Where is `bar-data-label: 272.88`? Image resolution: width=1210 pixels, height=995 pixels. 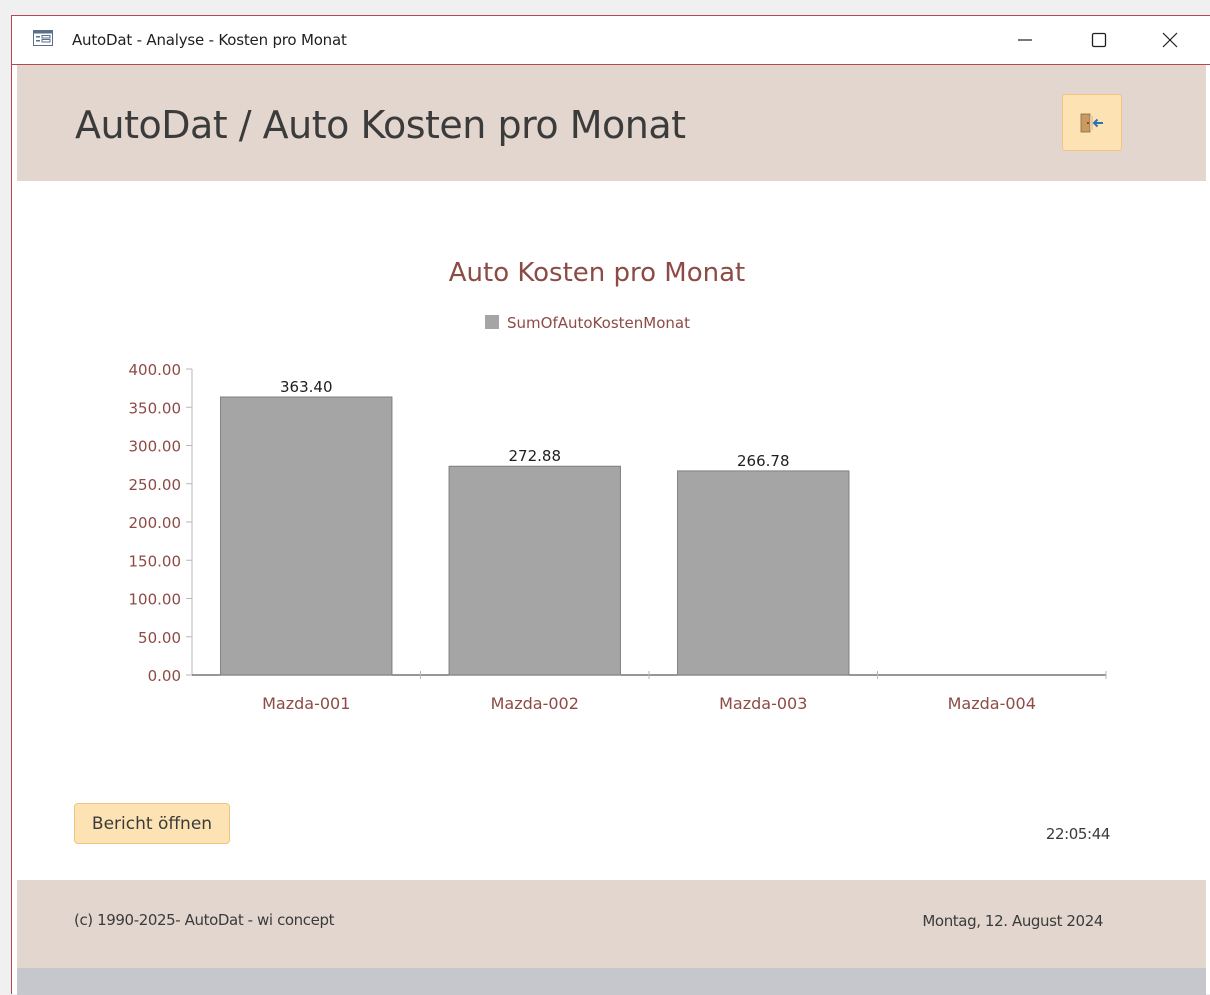
bar-data-label: 272.88 is located at coordinates (535, 456).